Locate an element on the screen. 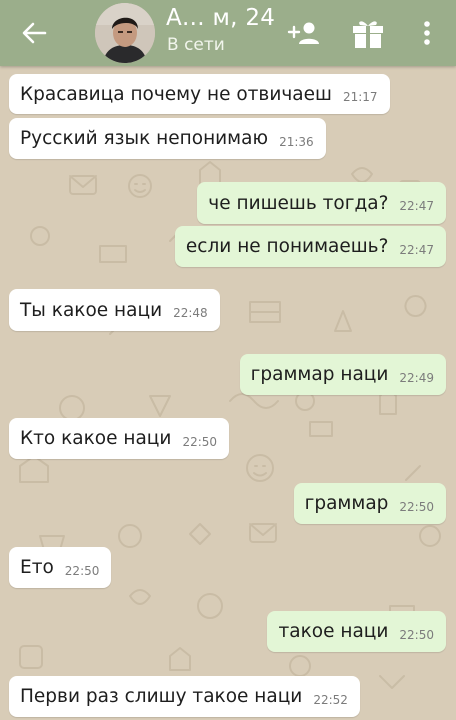 The width and height of the screenshot is (456, 720). message-outgoing: такое наци 22:50 is located at coordinates (356, 631).